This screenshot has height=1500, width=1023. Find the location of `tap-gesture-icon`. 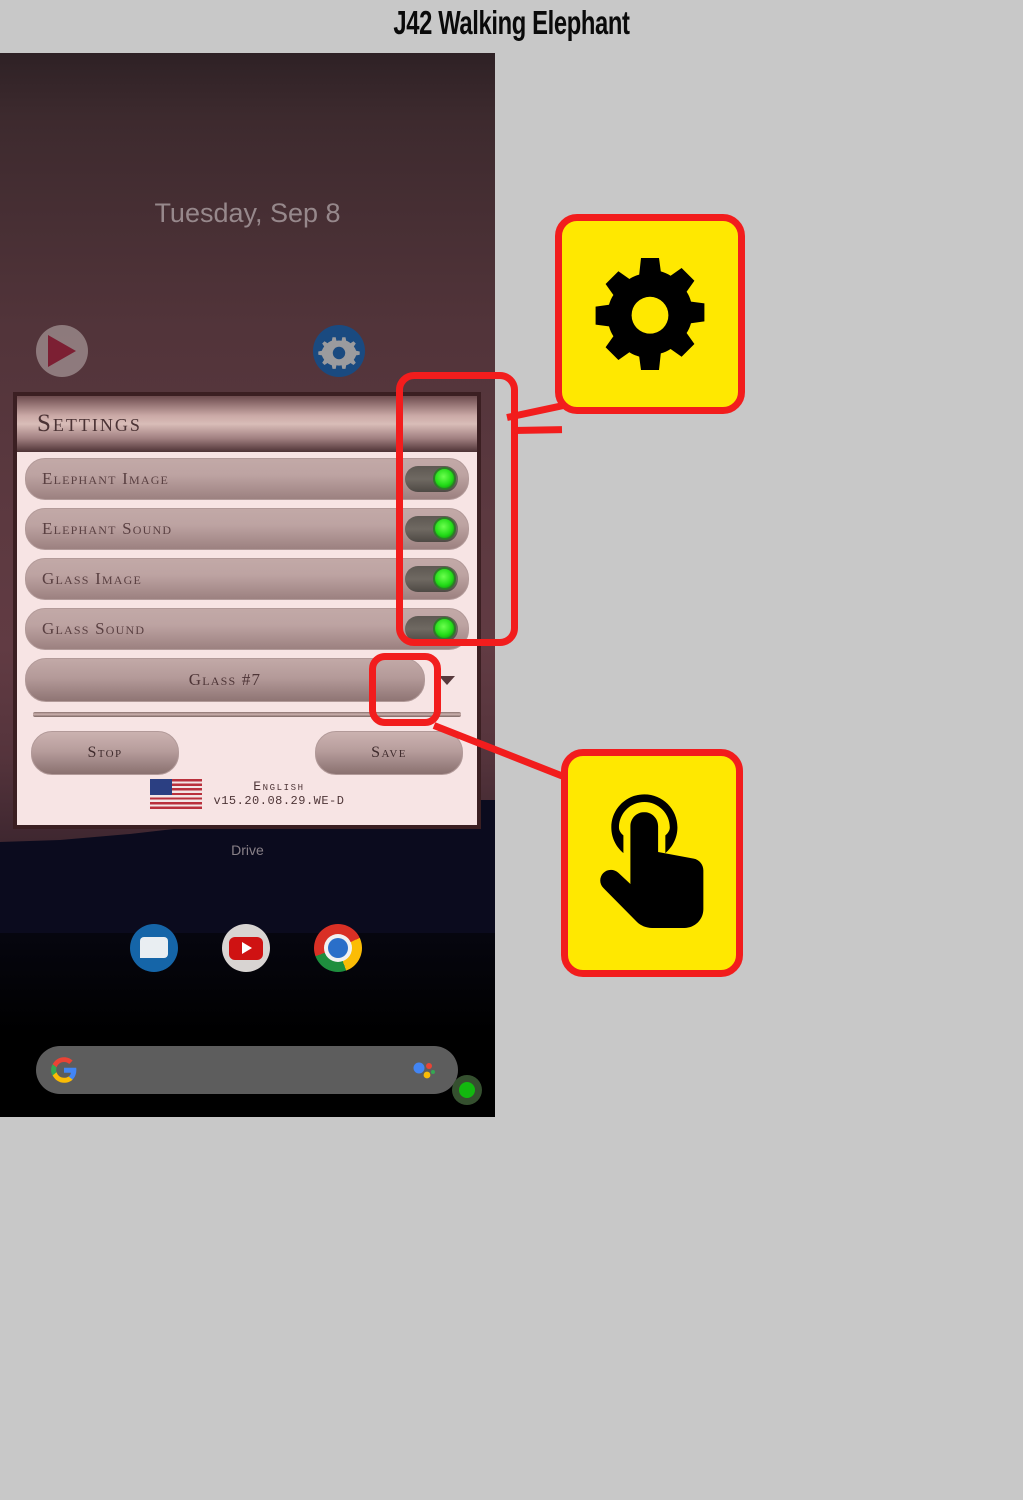

tap-gesture-icon is located at coordinates (652, 861).